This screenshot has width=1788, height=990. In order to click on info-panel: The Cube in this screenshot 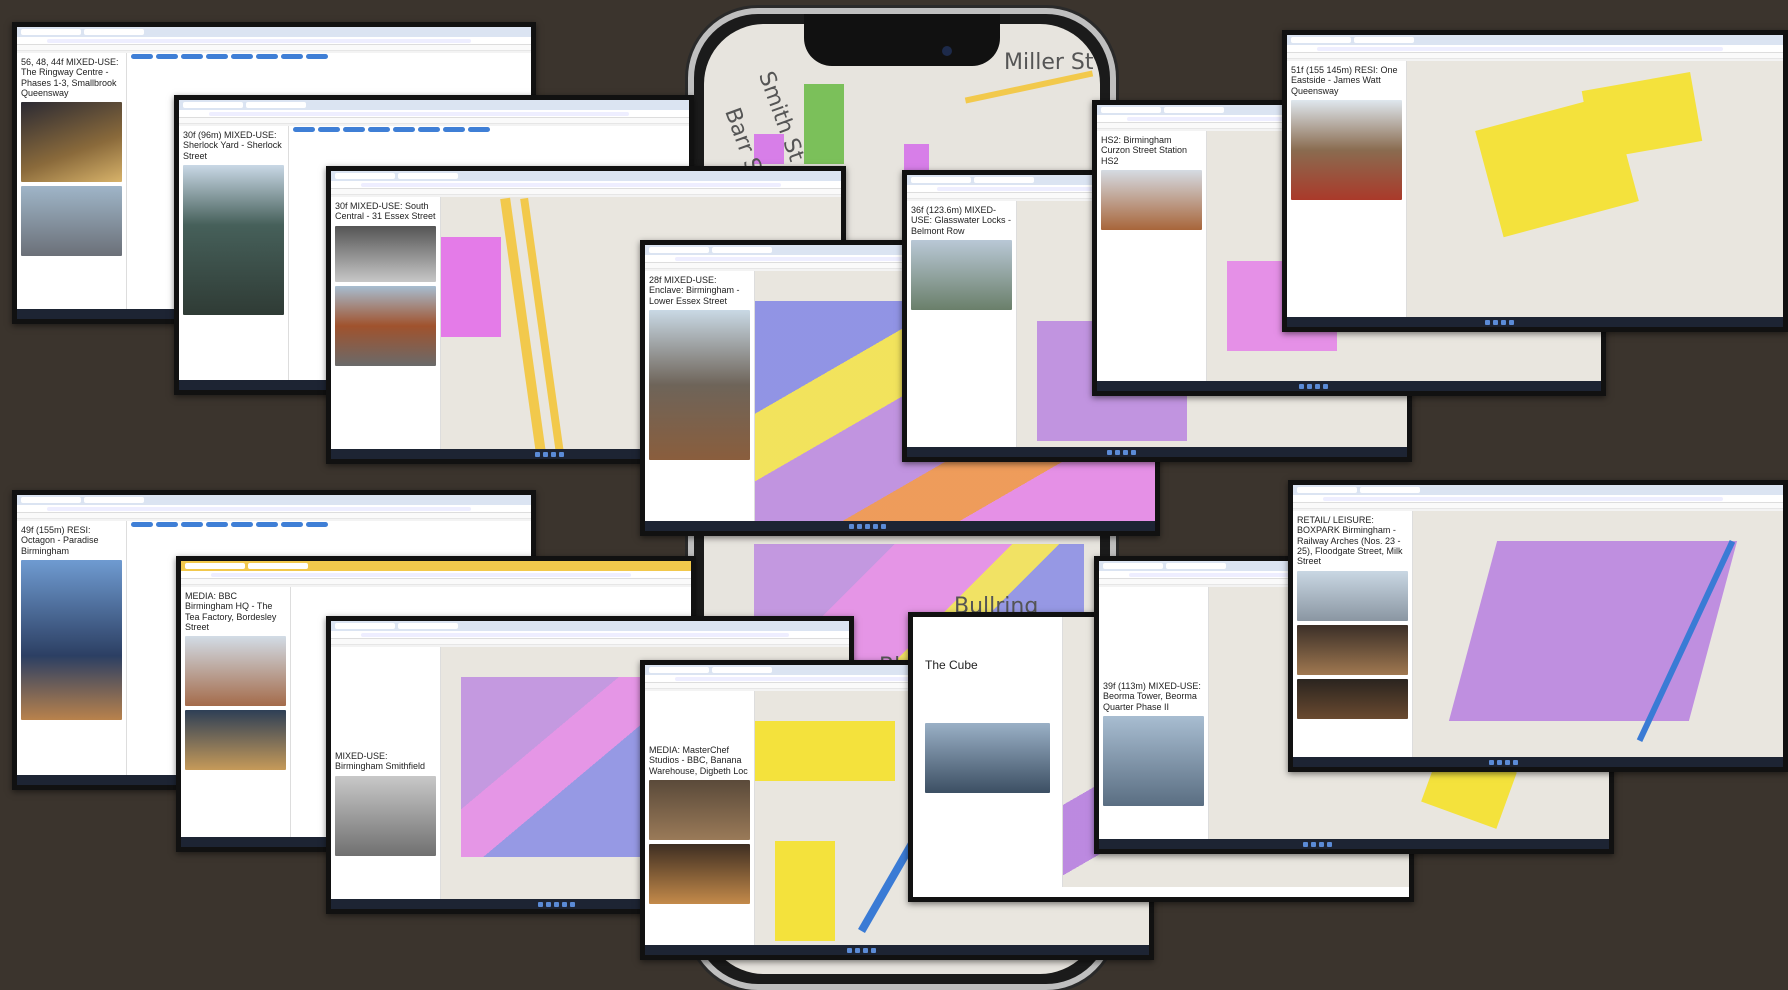, I will do `click(988, 752)`.